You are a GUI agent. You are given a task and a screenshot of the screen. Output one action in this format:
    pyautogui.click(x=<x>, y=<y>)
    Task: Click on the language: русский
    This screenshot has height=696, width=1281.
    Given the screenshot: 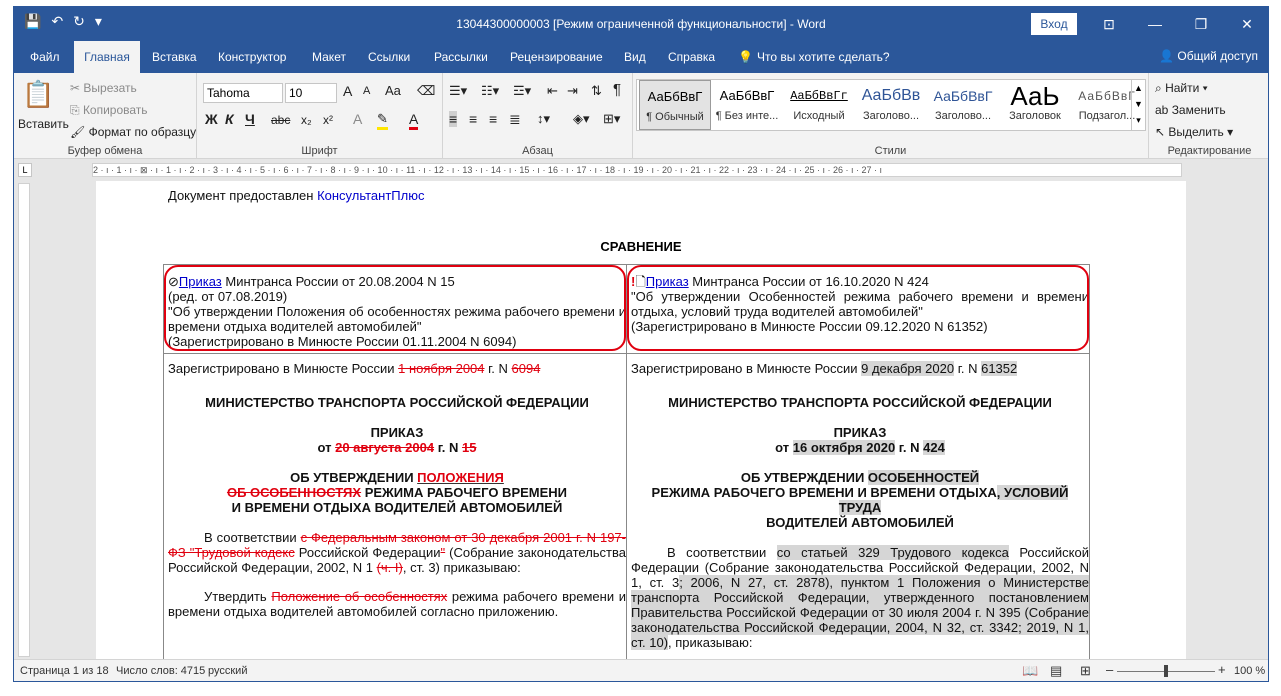 What is the action you would take?
    pyautogui.click(x=227, y=671)
    